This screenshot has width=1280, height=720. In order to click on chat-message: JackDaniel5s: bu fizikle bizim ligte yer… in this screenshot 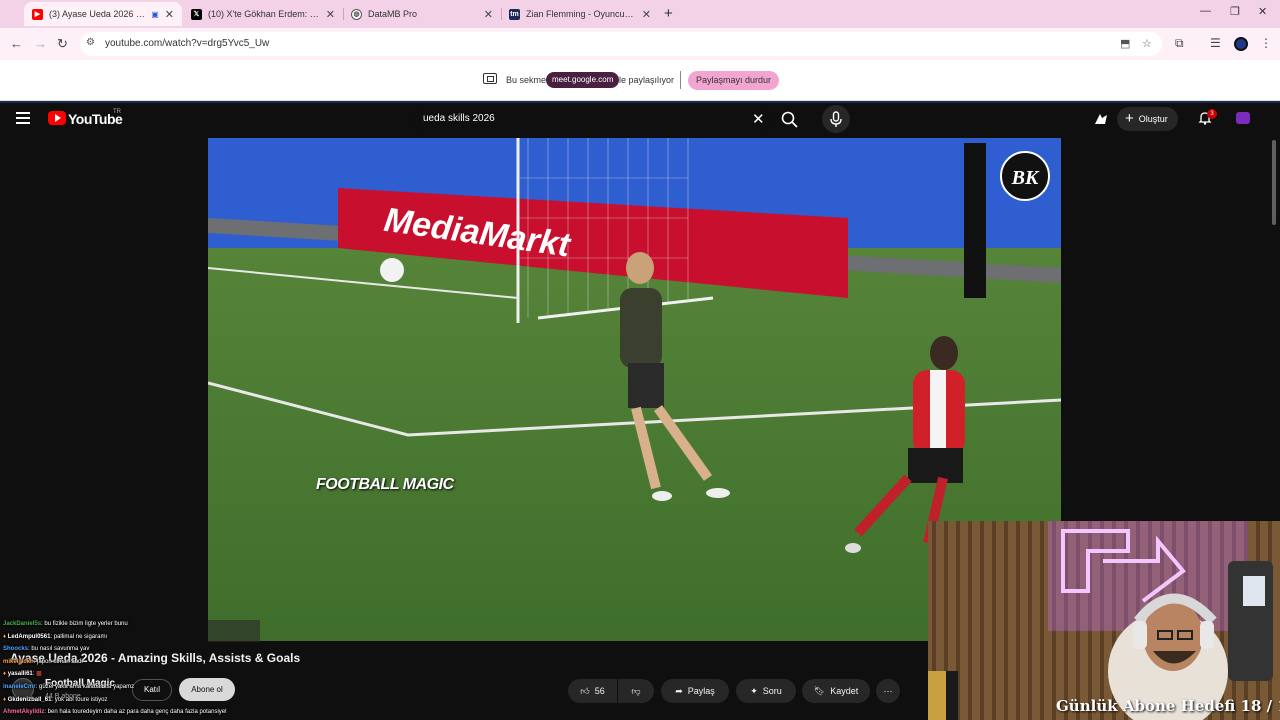, I will do `click(145, 624)`.